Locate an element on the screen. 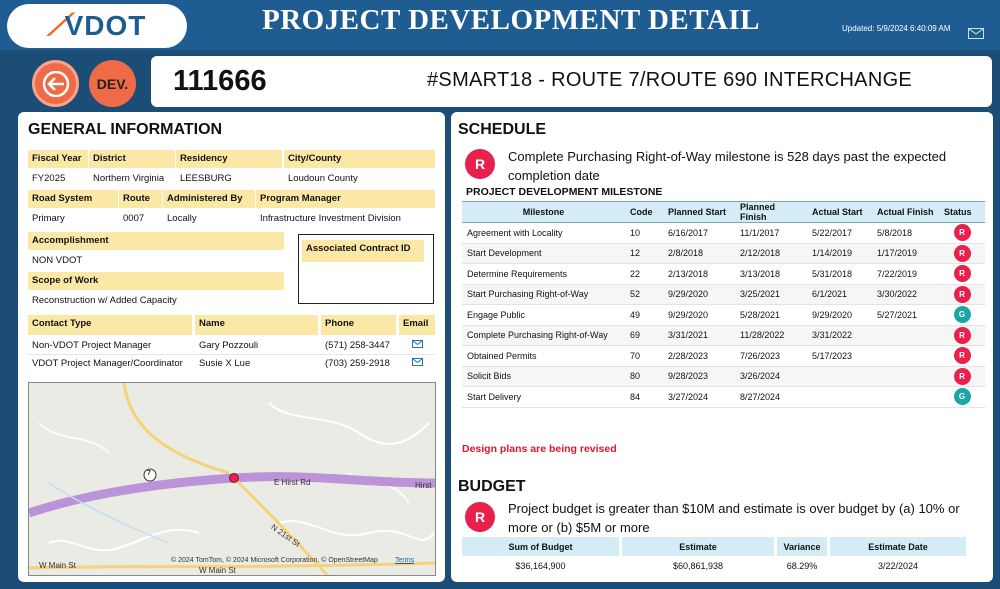 The height and width of the screenshot is (589, 1000). code-cell: 84 is located at coordinates (644, 397).